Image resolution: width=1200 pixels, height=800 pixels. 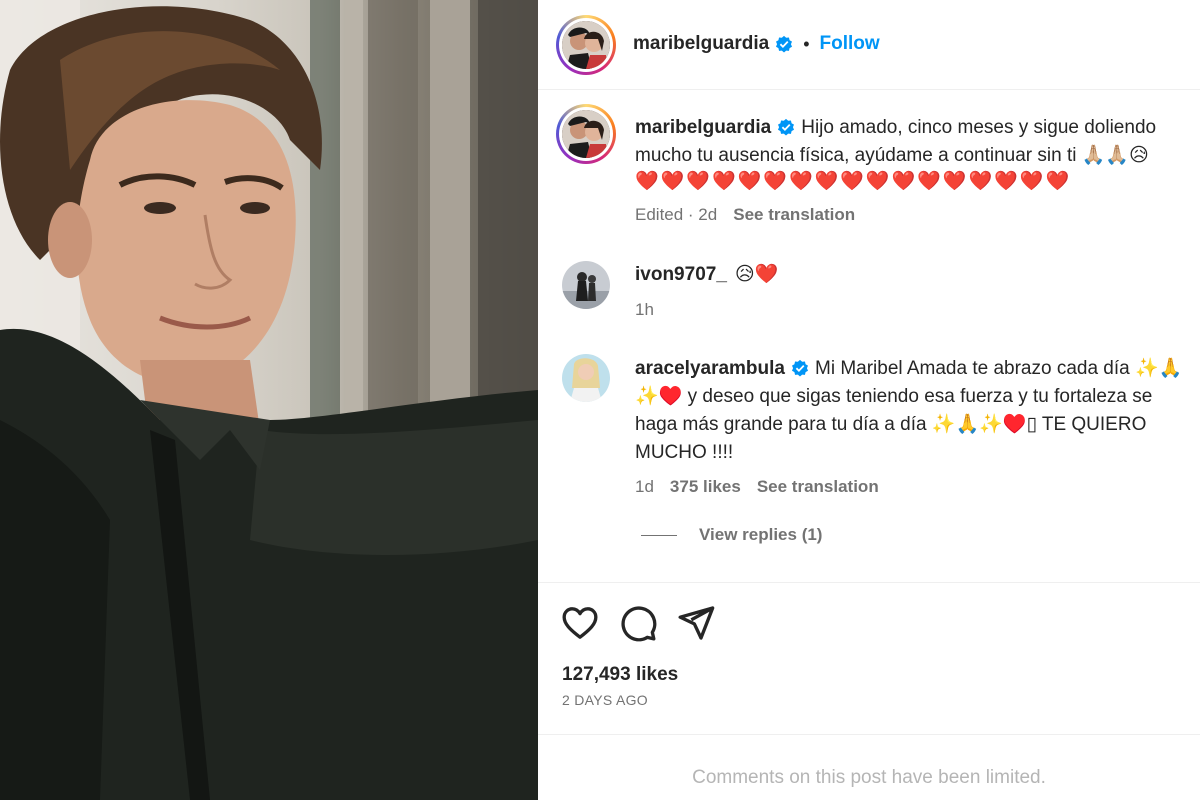 I want to click on comment-bubble-icon, so click(x=638, y=623).